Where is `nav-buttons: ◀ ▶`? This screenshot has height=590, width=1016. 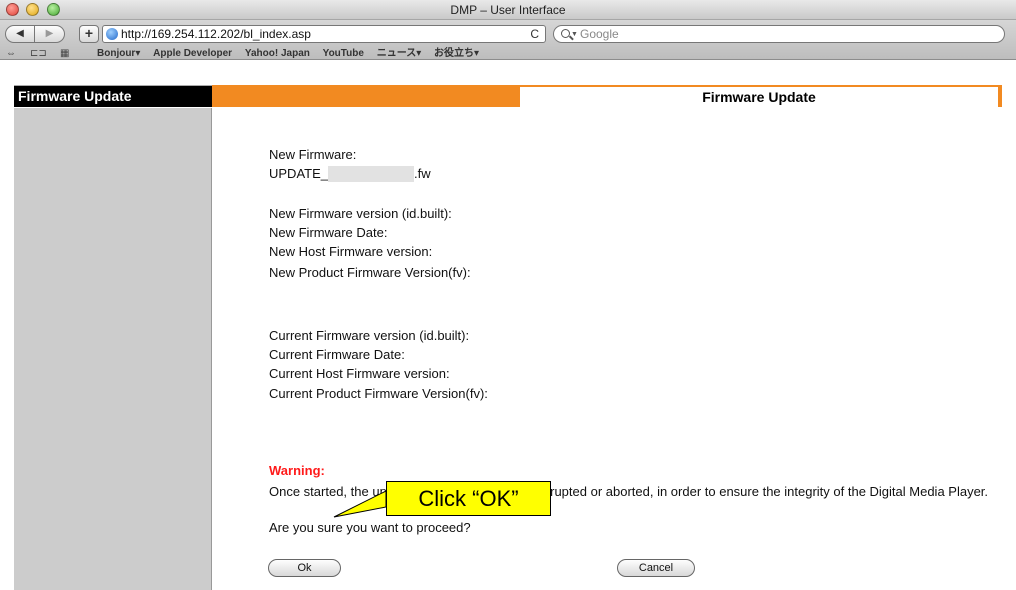
nav-buttons: ◀ ▶ is located at coordinates (35, 34).